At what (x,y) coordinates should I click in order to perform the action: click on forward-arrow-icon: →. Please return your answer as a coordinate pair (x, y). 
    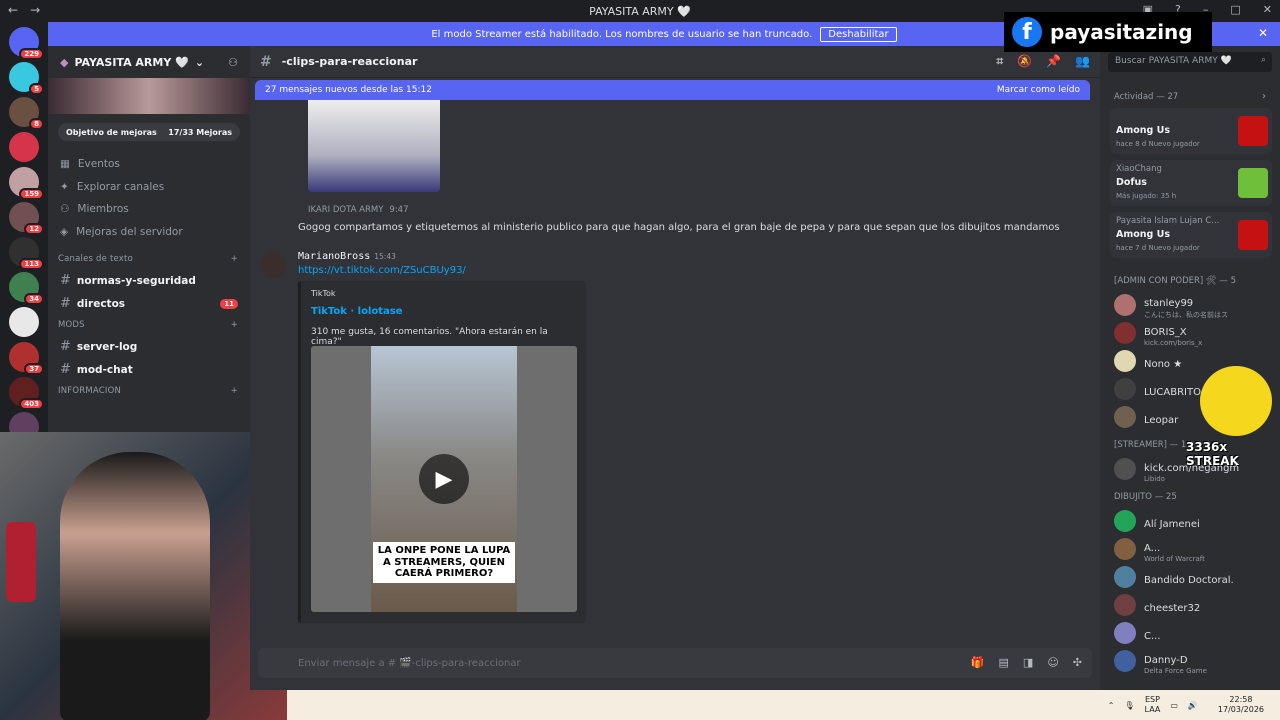
    Looking at the image, I should click on (35, 10).